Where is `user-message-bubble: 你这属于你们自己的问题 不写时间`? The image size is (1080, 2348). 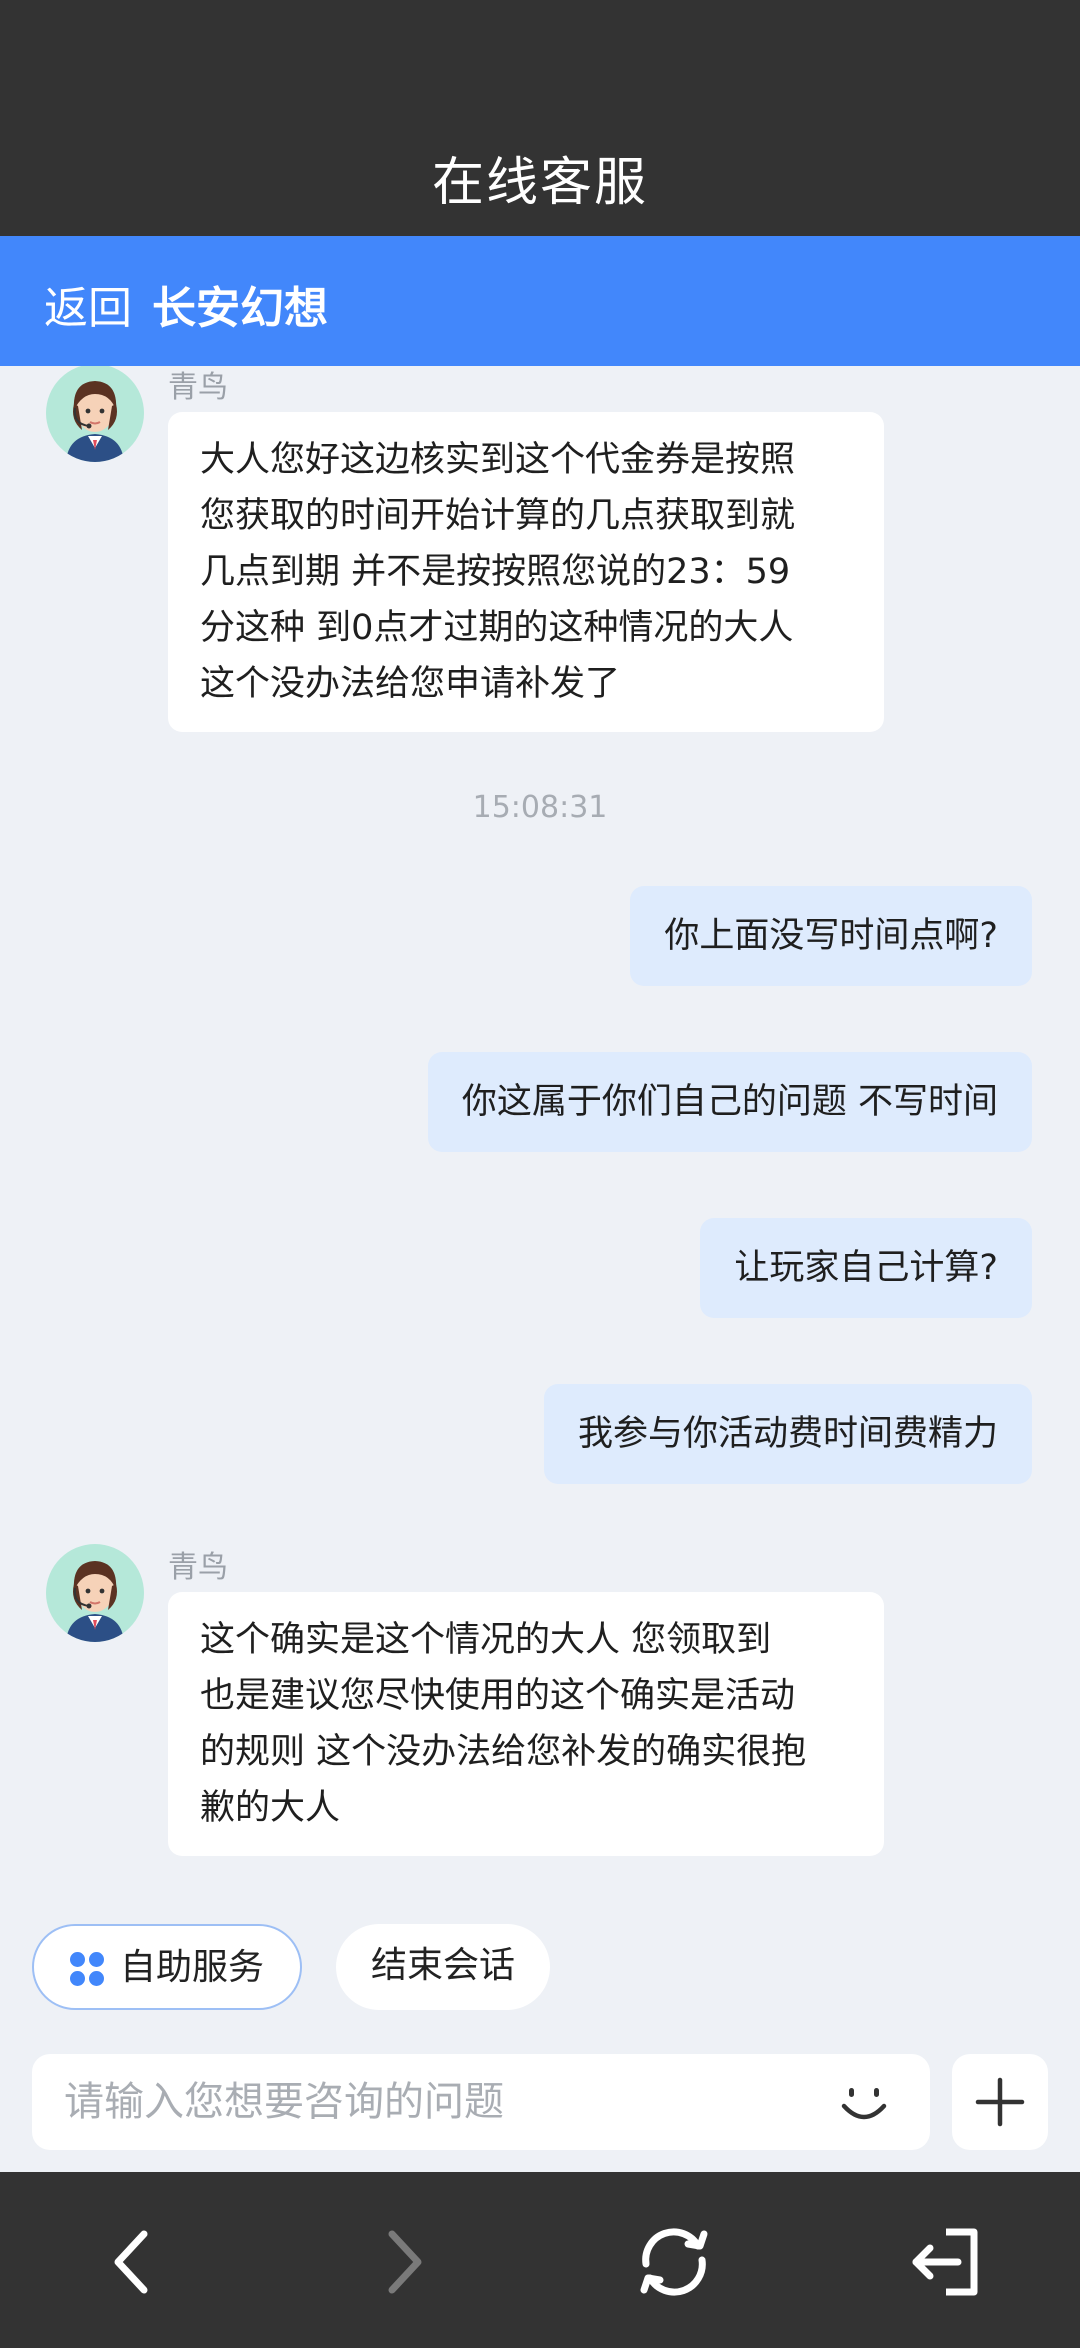
user-message-bubble: 你这属于你们自己的问题 不写时间 is located at coordinates (729, 1102).